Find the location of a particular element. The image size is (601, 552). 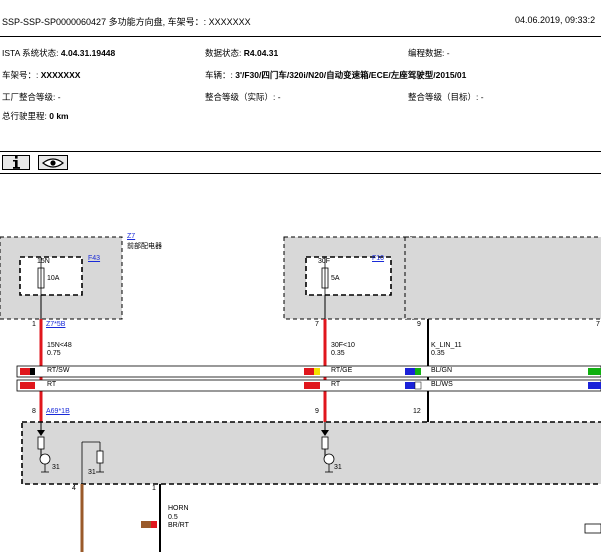

programming-data: 编程数据: - is located at coordinates (429, 53).